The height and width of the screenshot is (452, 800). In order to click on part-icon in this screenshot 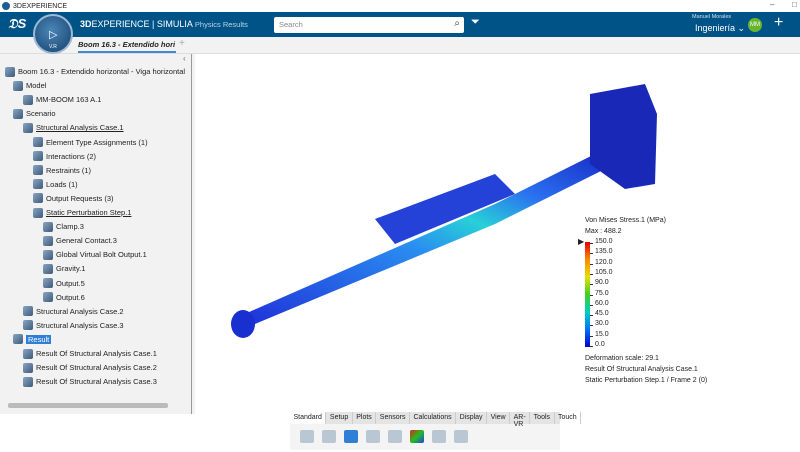, I will do `click(373, 436)`.